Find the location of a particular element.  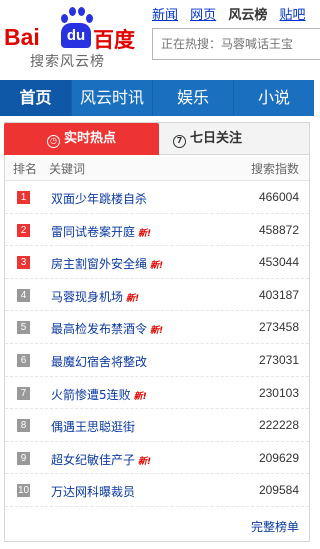

header-keyword: 关键词 is located at coordinates (67, 169).